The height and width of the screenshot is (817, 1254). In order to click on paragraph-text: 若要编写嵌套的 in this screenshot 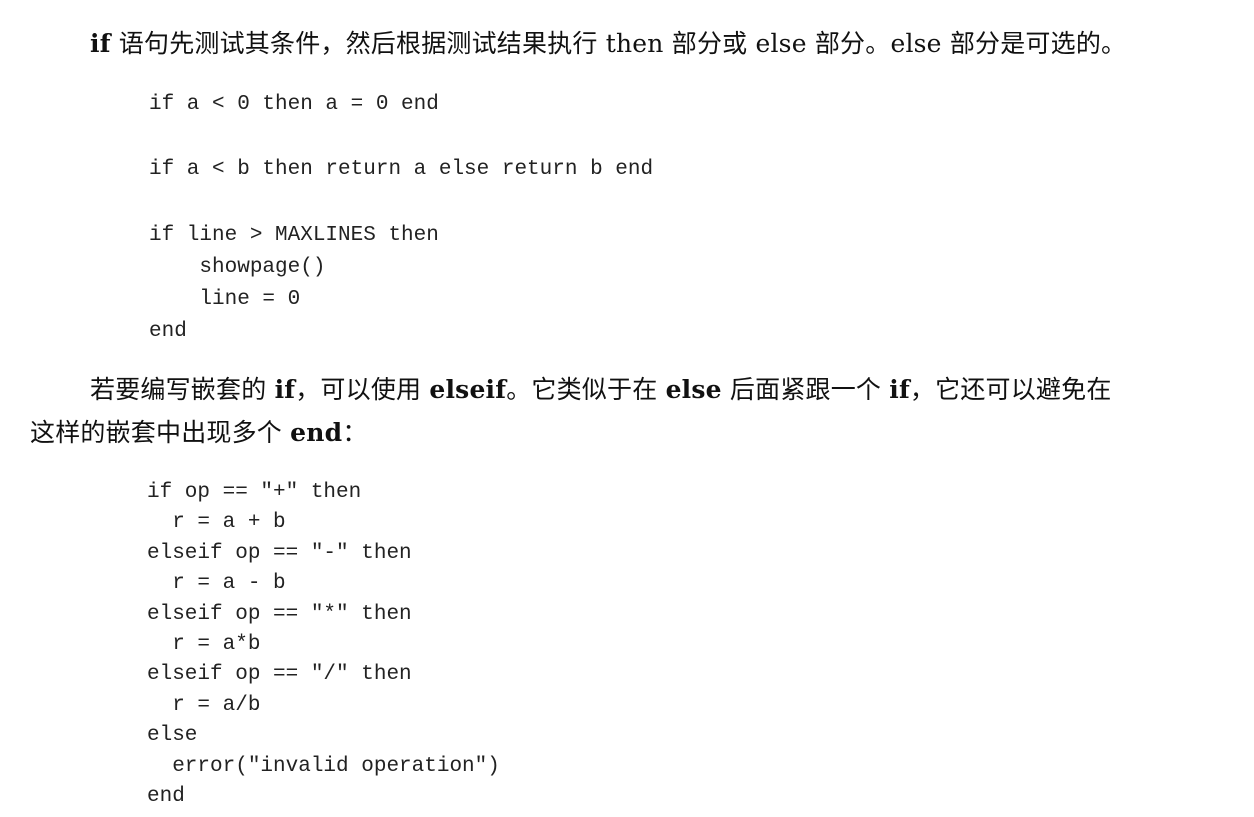, I will do `click(182, 389)`.